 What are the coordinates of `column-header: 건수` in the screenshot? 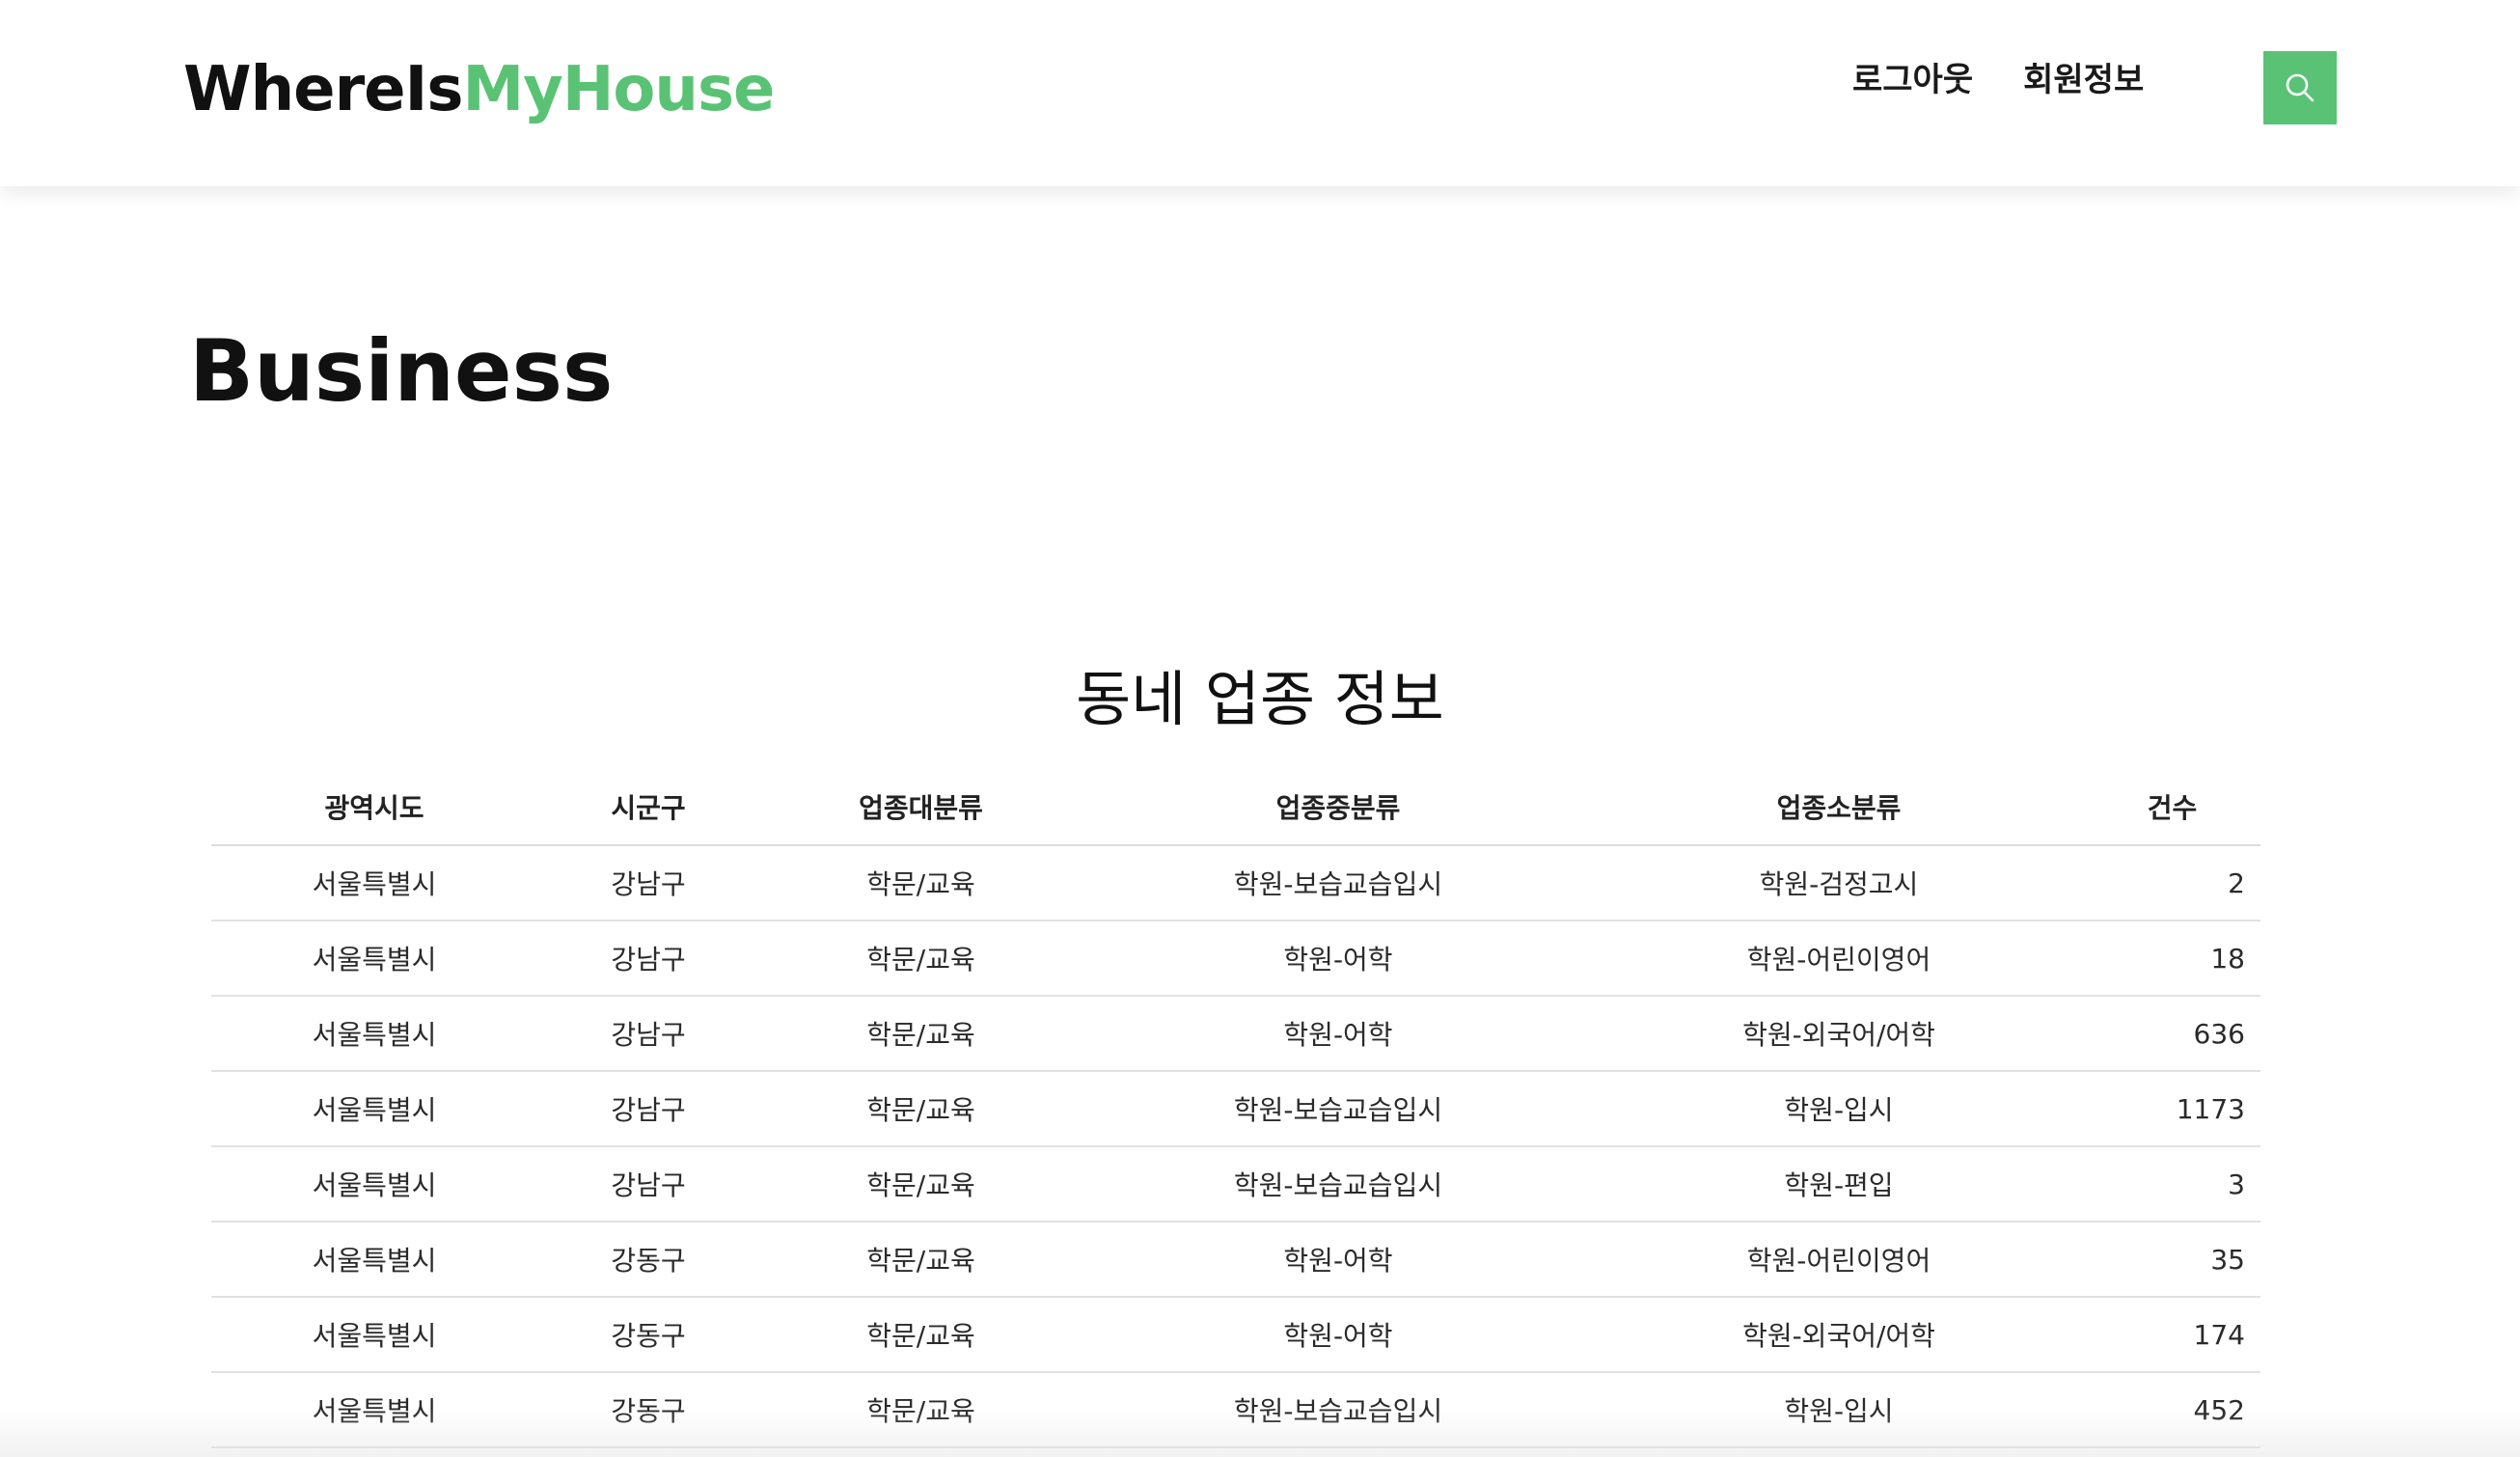 It's located at (2172, 807).